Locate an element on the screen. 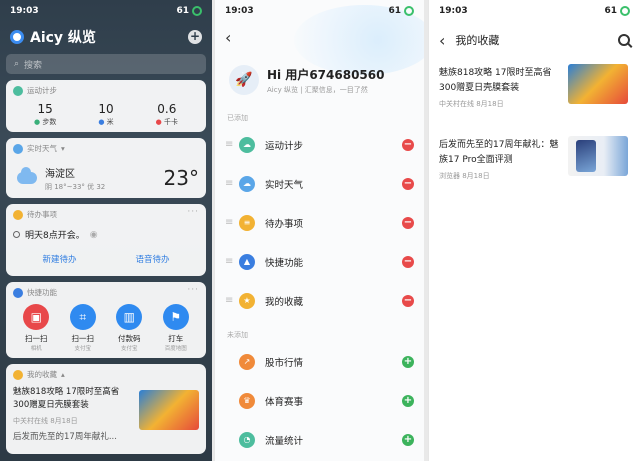 The image size is (640, 461). app-logo-icon is located at coordinates (17, 37).